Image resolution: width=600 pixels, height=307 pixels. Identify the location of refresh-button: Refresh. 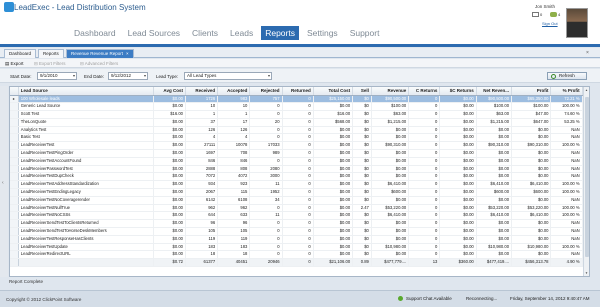
(567, 76).